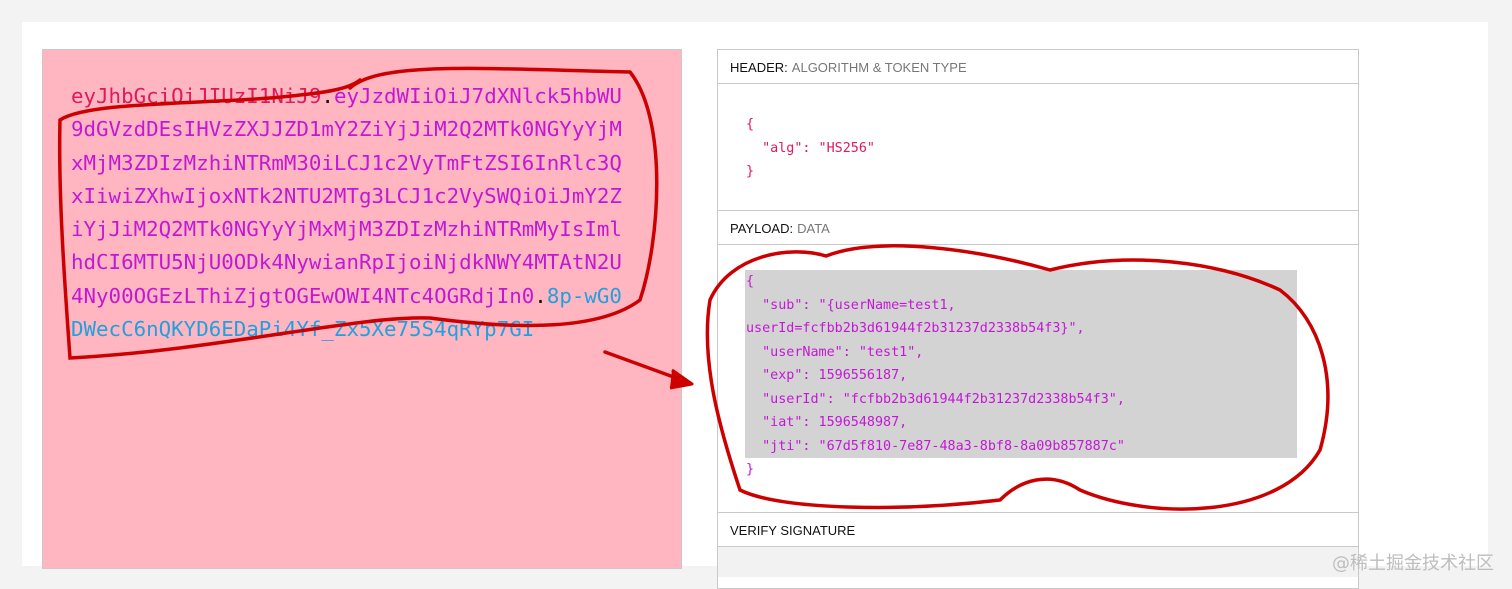 Image resolution: width=1512 pixels, height=589 pixels. Describe the element at coordinates (810, 148) in the screenshot. I see `header-json: { "alg": "HS256" }` at that location.